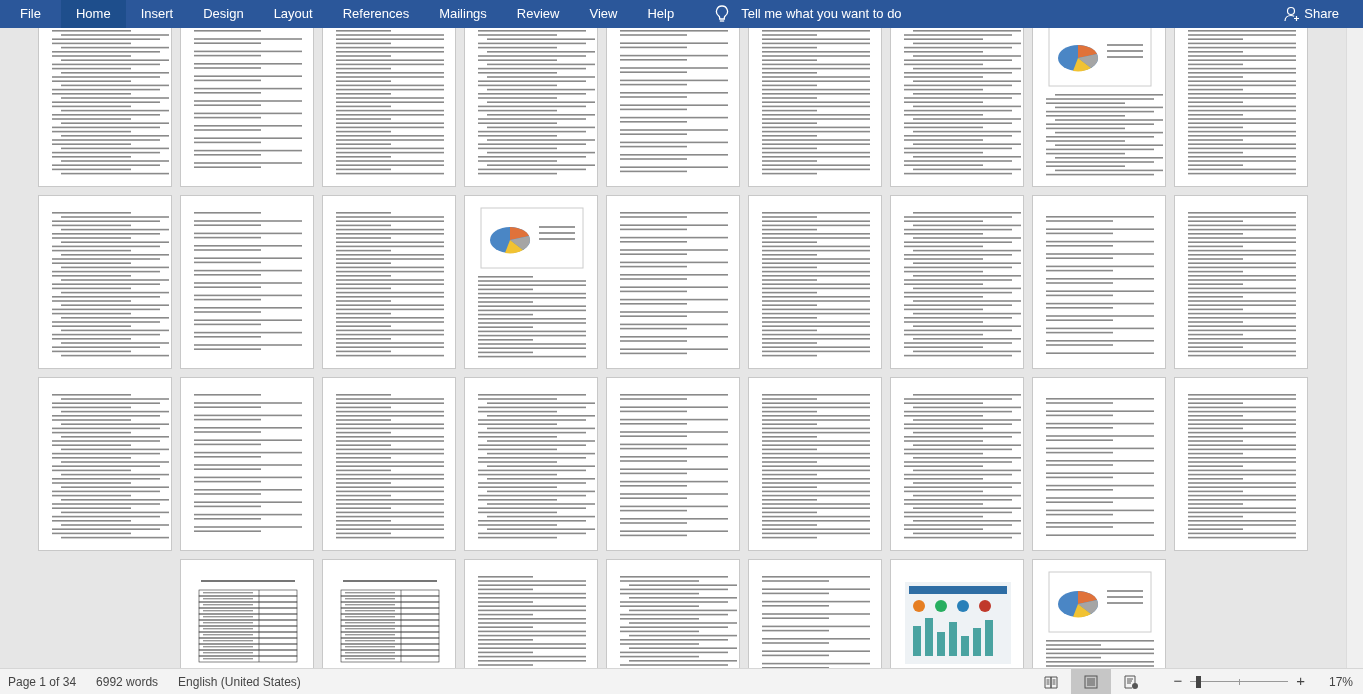 Image resolution: width=1363 pixels, height=694 pixels. Describe the element at coordinates (1292, 14) in the screenshot. I see `add-person-icon` at that location.